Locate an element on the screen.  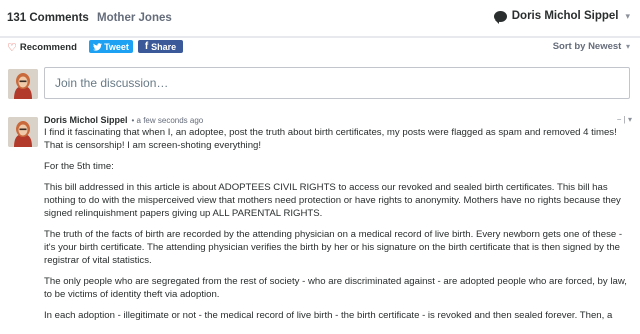
comment-paragraph: For the 5th time: is located at coordinates (79, 166).